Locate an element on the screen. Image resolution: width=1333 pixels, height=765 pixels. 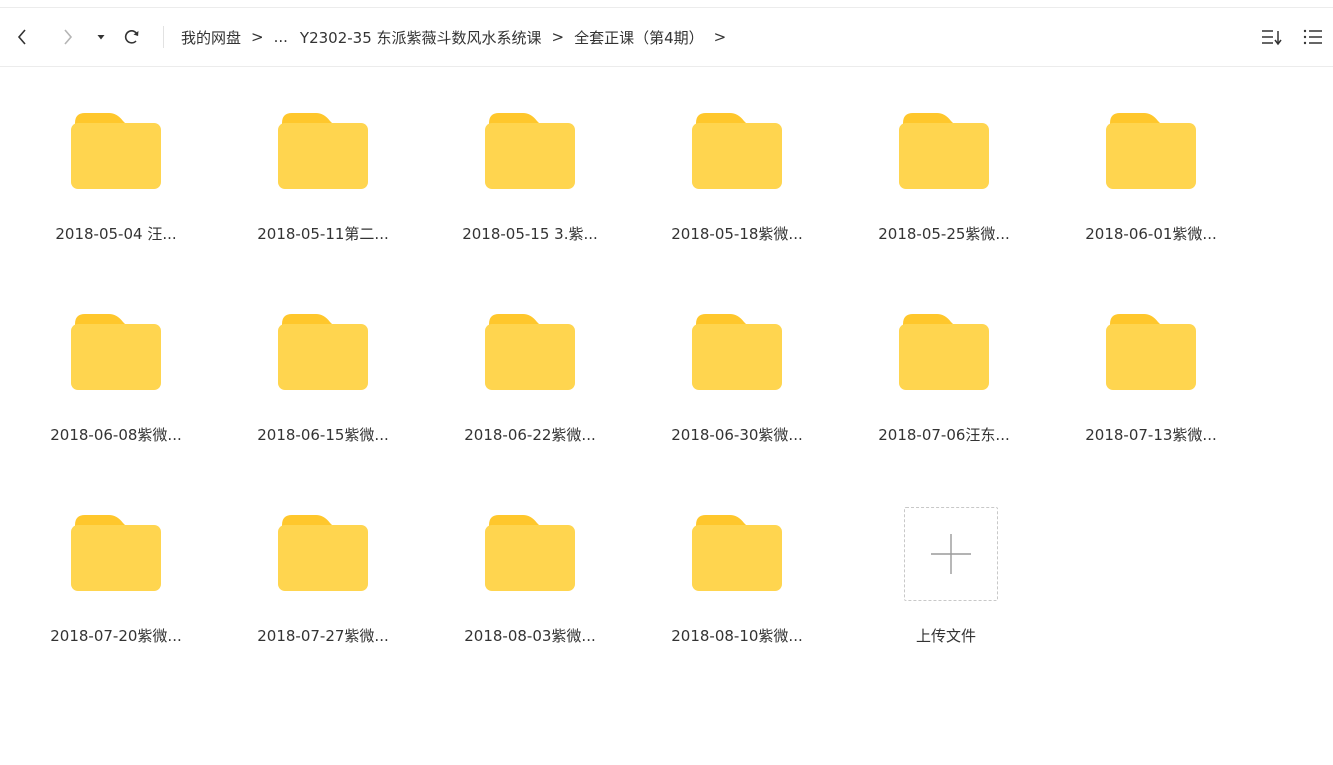
list-view-button is located at coordinates (1313, 37).